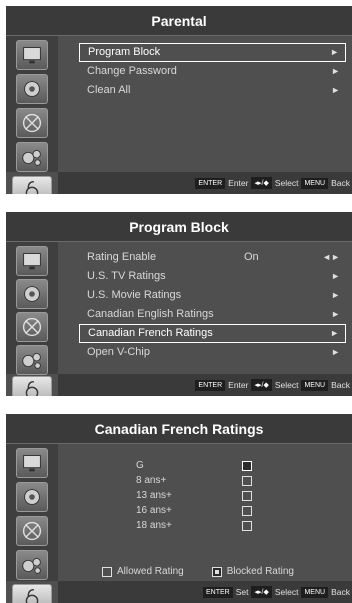  What do you see at coordinates (134, 295) in the screenshot?
I see `item-label: U.S. Movie Ratings` at bounding box center [134, 295].